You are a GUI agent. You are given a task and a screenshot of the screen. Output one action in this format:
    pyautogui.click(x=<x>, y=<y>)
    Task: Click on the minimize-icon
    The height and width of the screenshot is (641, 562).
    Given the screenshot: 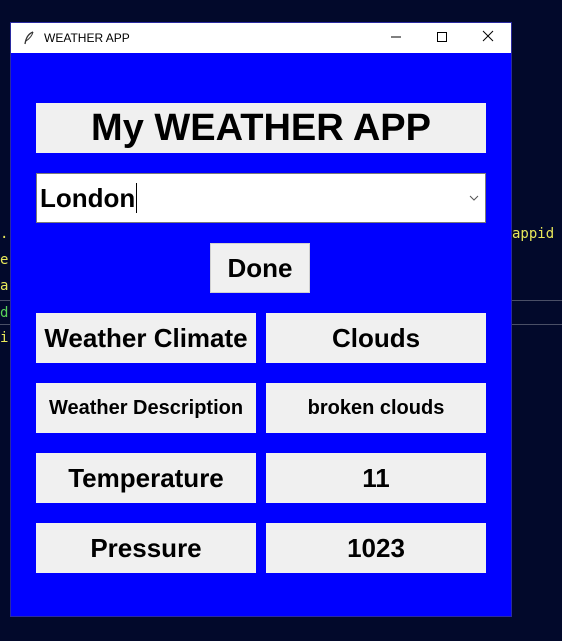 What is the action you would take?
    pyautogui.click(x=396, y=38)
    